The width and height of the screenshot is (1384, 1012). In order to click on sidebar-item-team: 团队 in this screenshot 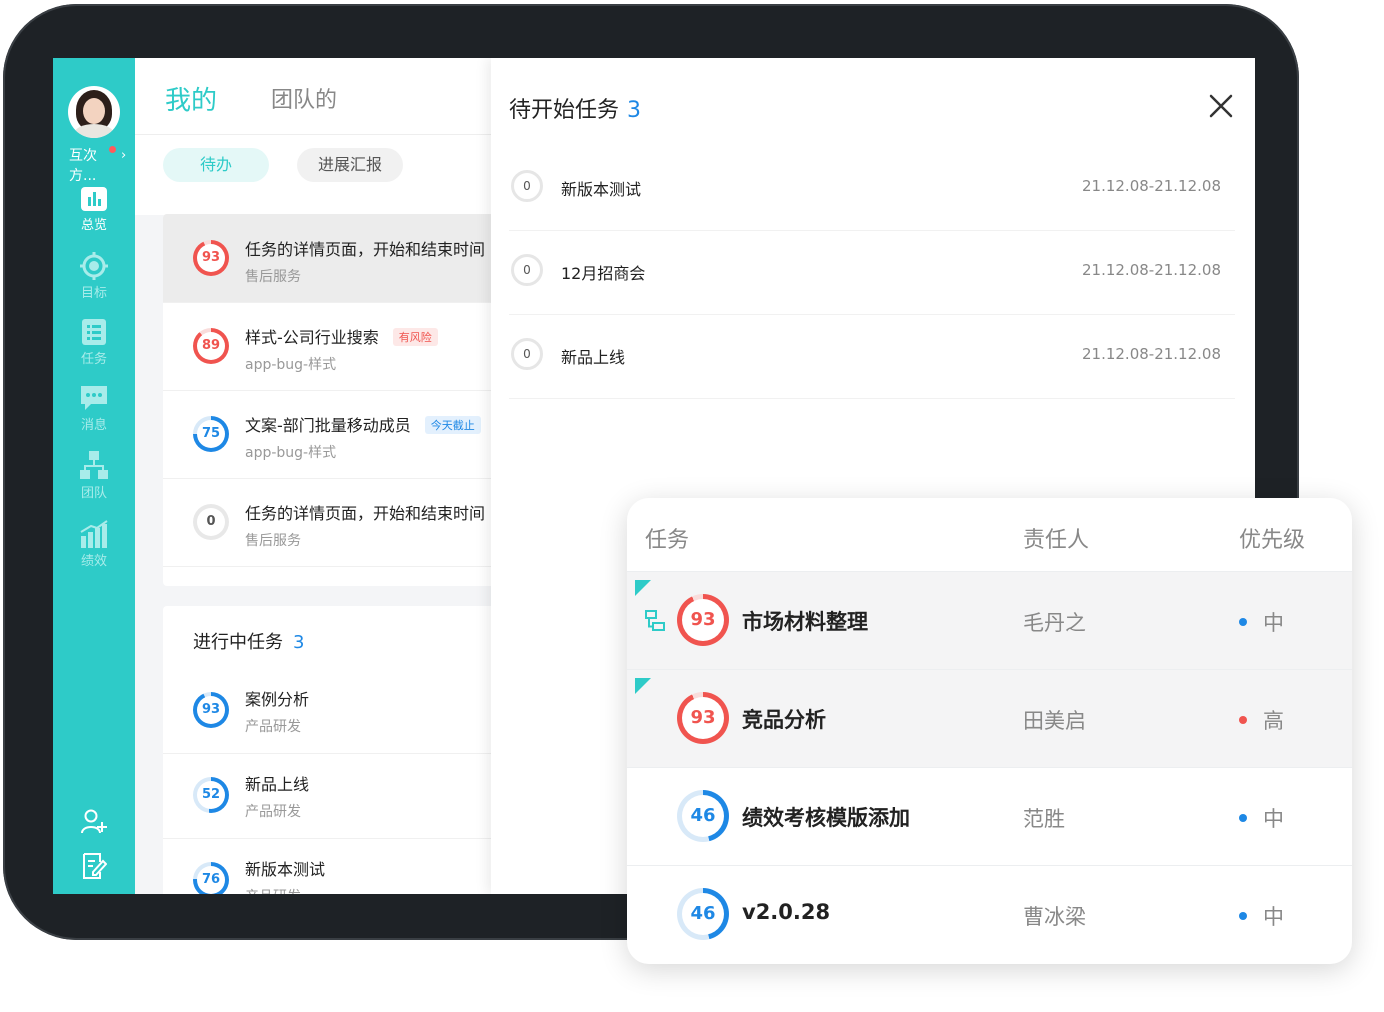, I will do `click(94, 475)`.